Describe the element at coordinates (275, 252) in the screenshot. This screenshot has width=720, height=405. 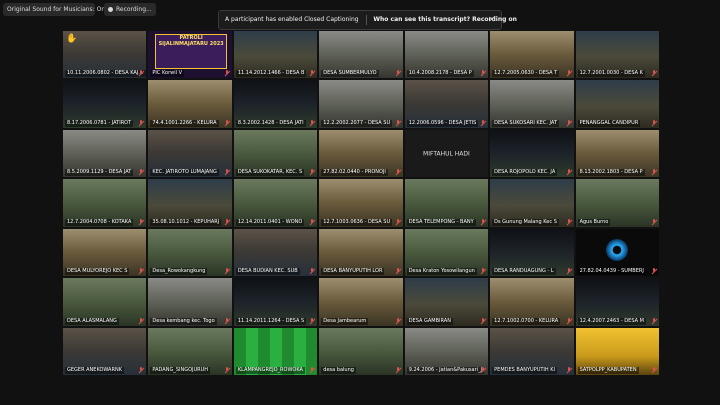
I see `participant-tile: DESA BUDIAN KEC. SUB` at that location.